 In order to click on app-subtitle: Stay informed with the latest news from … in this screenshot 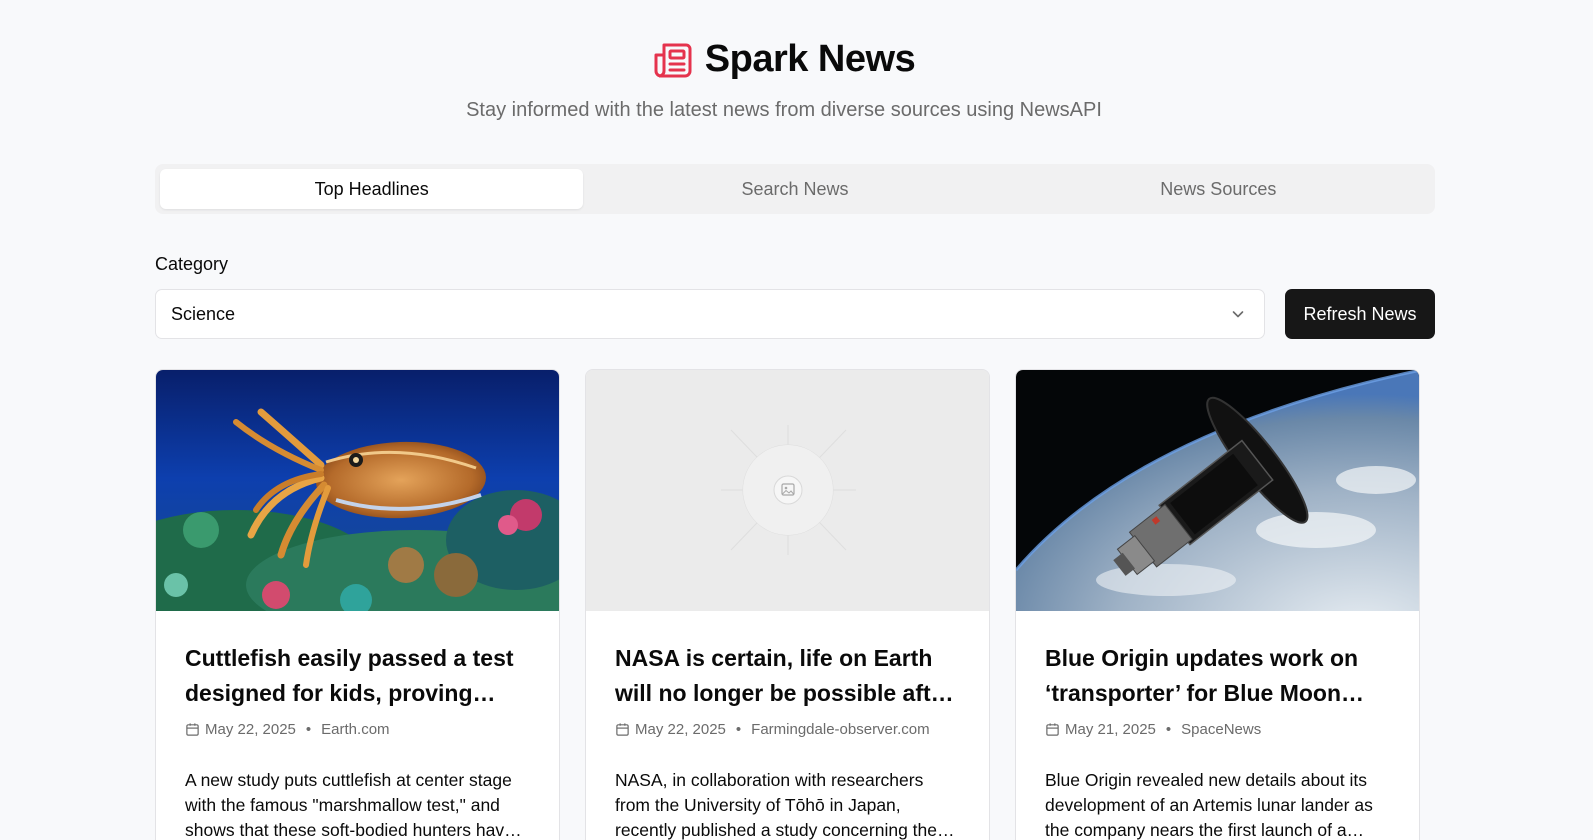, I will do `click(784, 109)`.